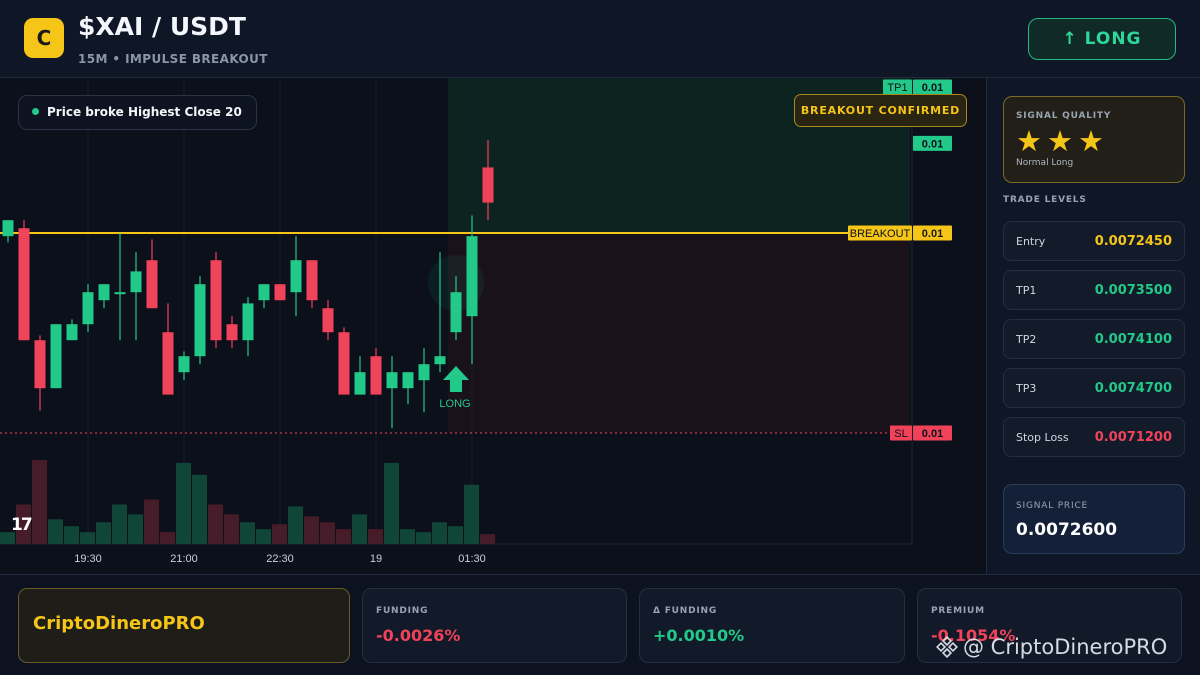 The width and height of the screenshot is (1200, 675). What do you see at coordinates (184, 559) in the screenshot?
I see `time-axis-label: 21:00` at bounding box center [184, 559].